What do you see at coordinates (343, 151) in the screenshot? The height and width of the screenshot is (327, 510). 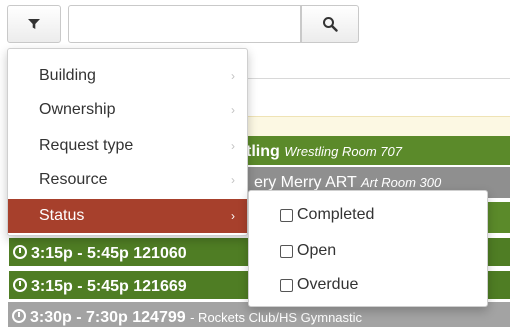 I see `event-location: Wrestling Room 707` at bounding box center [343, 151].